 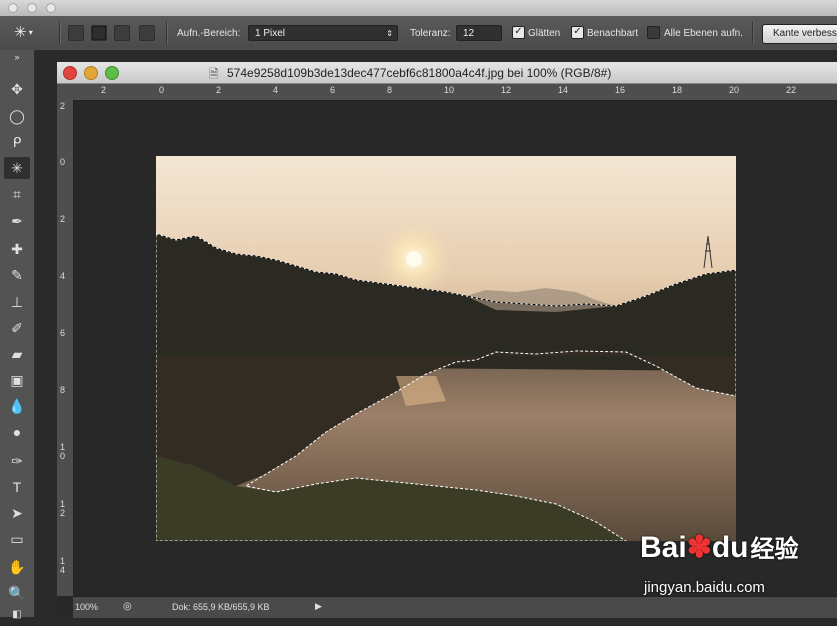 I want to click on ruler-corner, so click(x=65, y=92).